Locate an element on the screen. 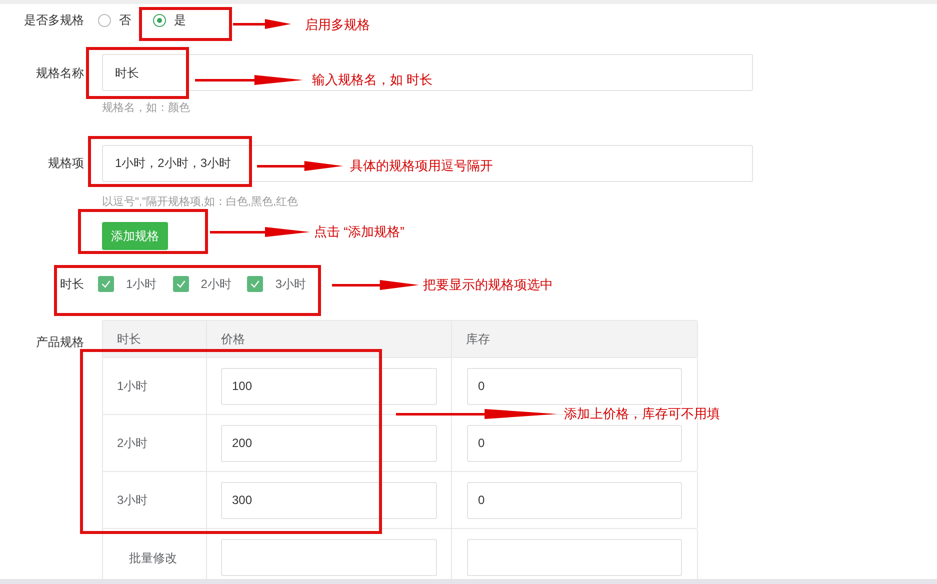  radio-option: 否 is located at coordinates (114, 20).